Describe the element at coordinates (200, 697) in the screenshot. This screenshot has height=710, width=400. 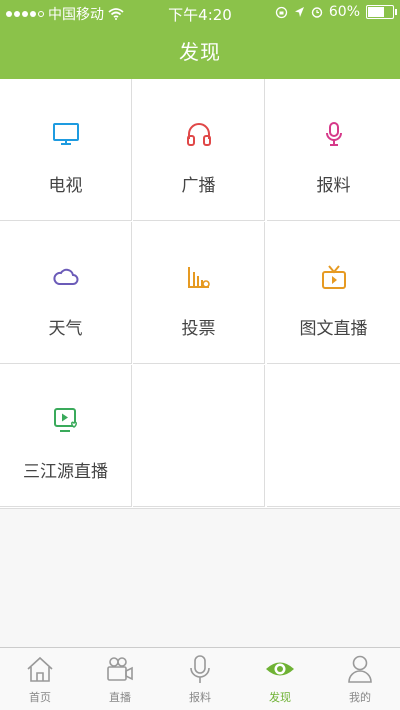
I see `tab-label: 报料` at that location.